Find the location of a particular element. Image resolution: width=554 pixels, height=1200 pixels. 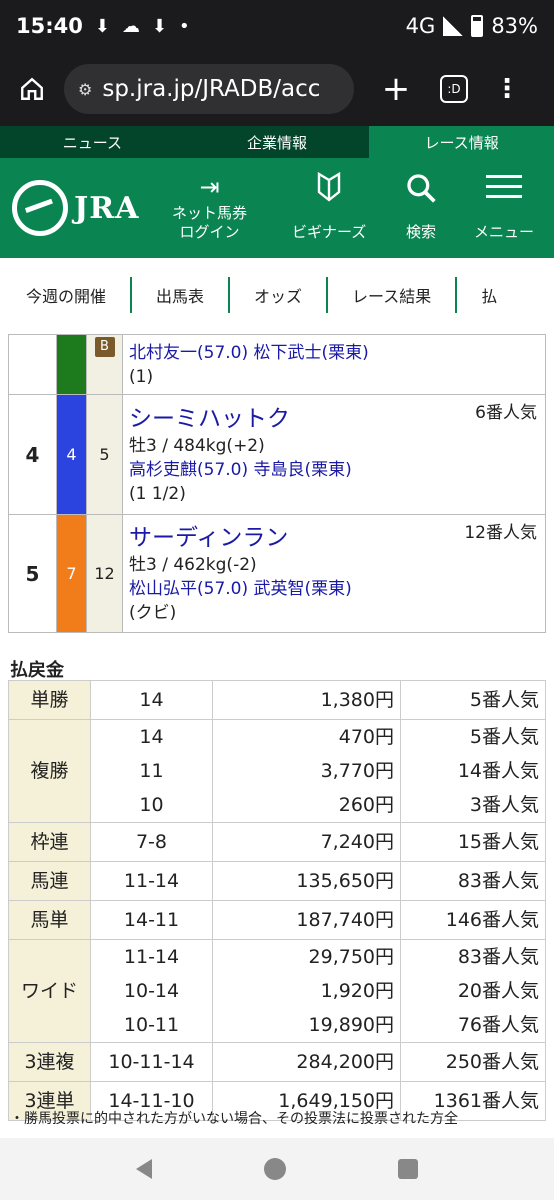

payout-row: 枠連 7-8 7,240円 15番人気 is located at coordinates (277, 842).